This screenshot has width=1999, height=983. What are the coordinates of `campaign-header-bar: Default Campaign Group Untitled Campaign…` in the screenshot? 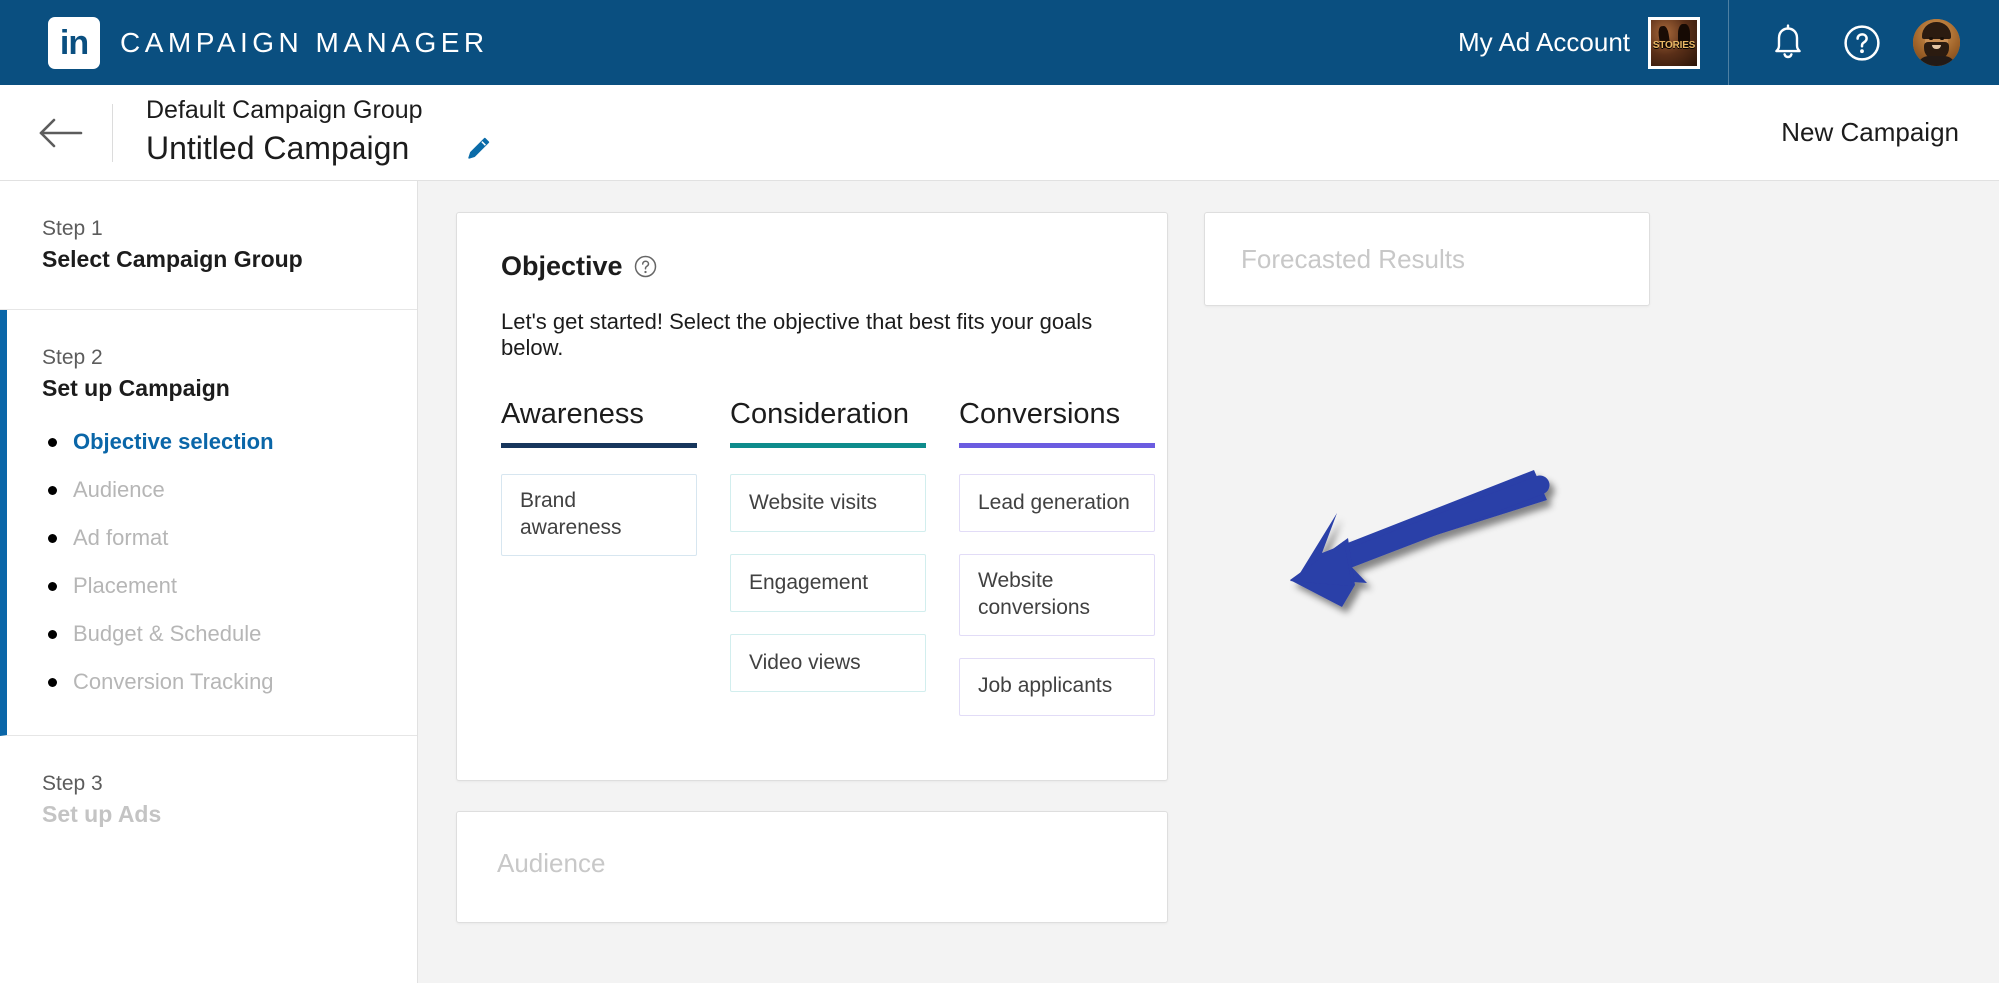 It's located at (999, 133).